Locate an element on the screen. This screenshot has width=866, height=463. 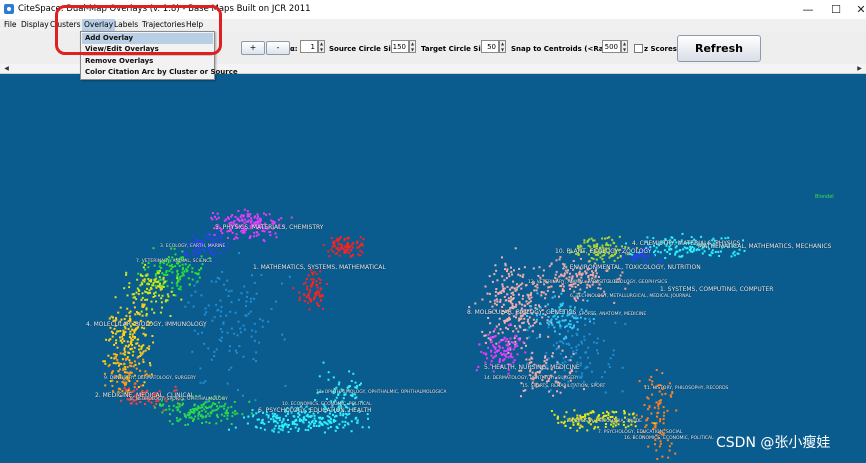
source-circle-spinner-arrows: ▲ ▼ is located at coordinates (412, 46).